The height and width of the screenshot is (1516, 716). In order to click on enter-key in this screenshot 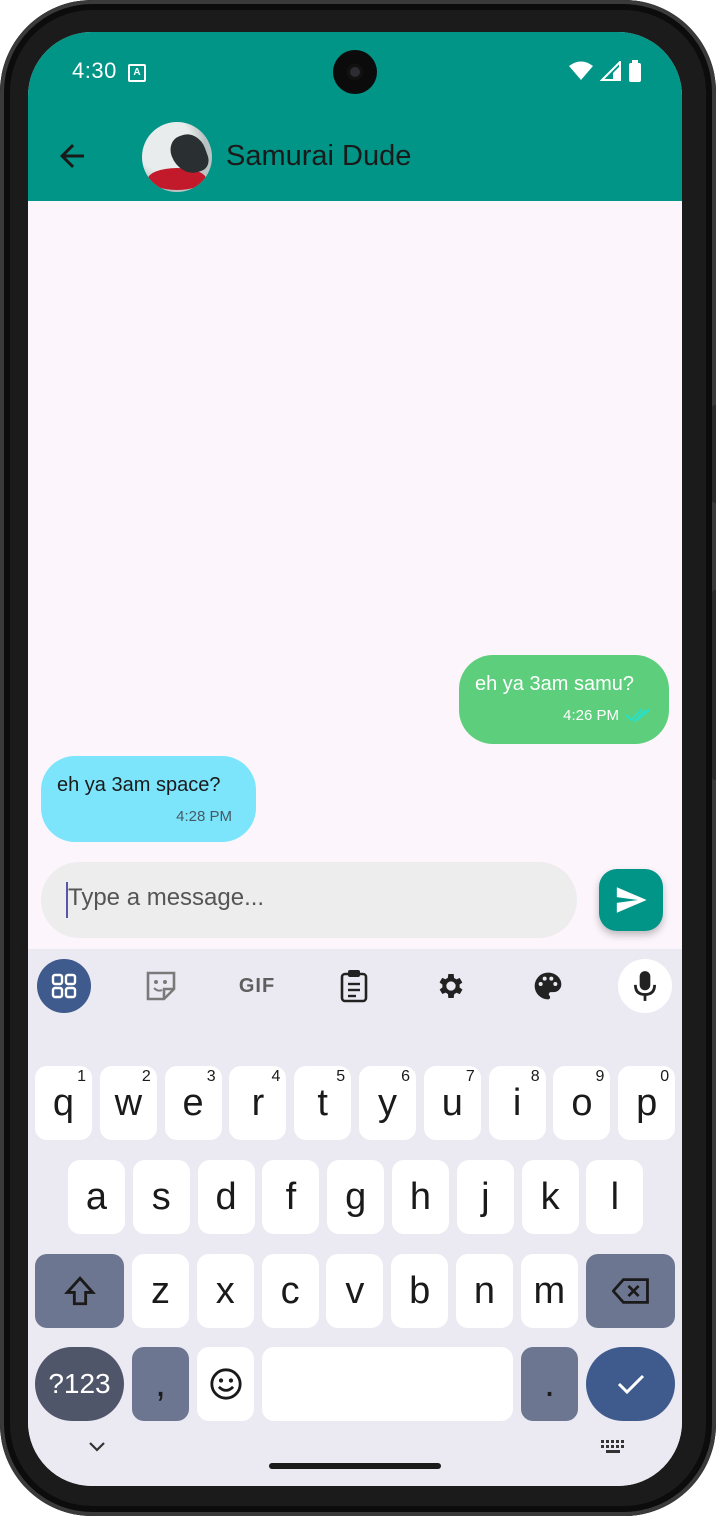, I will do `click(630, 1384)`.